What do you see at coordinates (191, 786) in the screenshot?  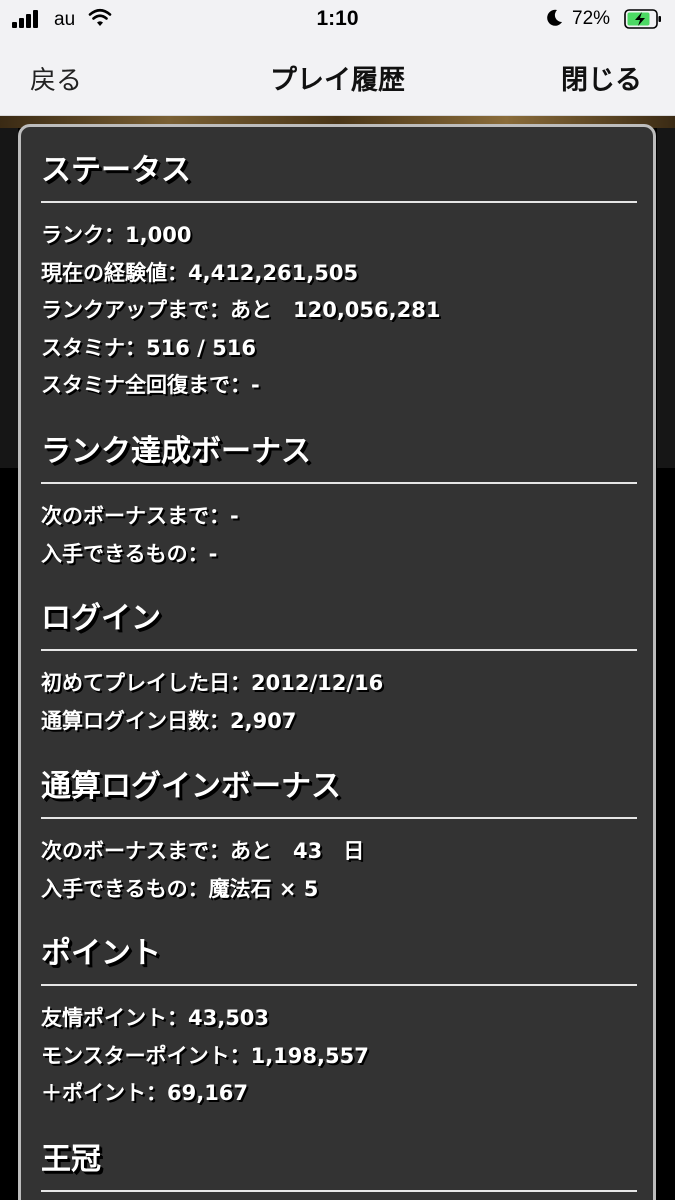 I see `section-title: 通算ログインボーナス` at bounding box center [191, 786].